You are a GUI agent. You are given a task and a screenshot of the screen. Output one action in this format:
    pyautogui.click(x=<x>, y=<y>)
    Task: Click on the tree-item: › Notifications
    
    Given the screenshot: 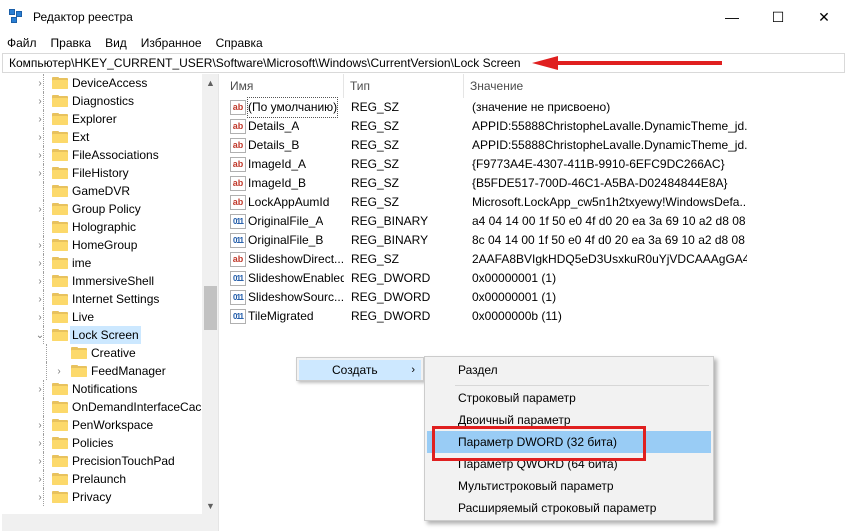 What is the action you would take?
    pyautogui.click(x=102, y=389)
    